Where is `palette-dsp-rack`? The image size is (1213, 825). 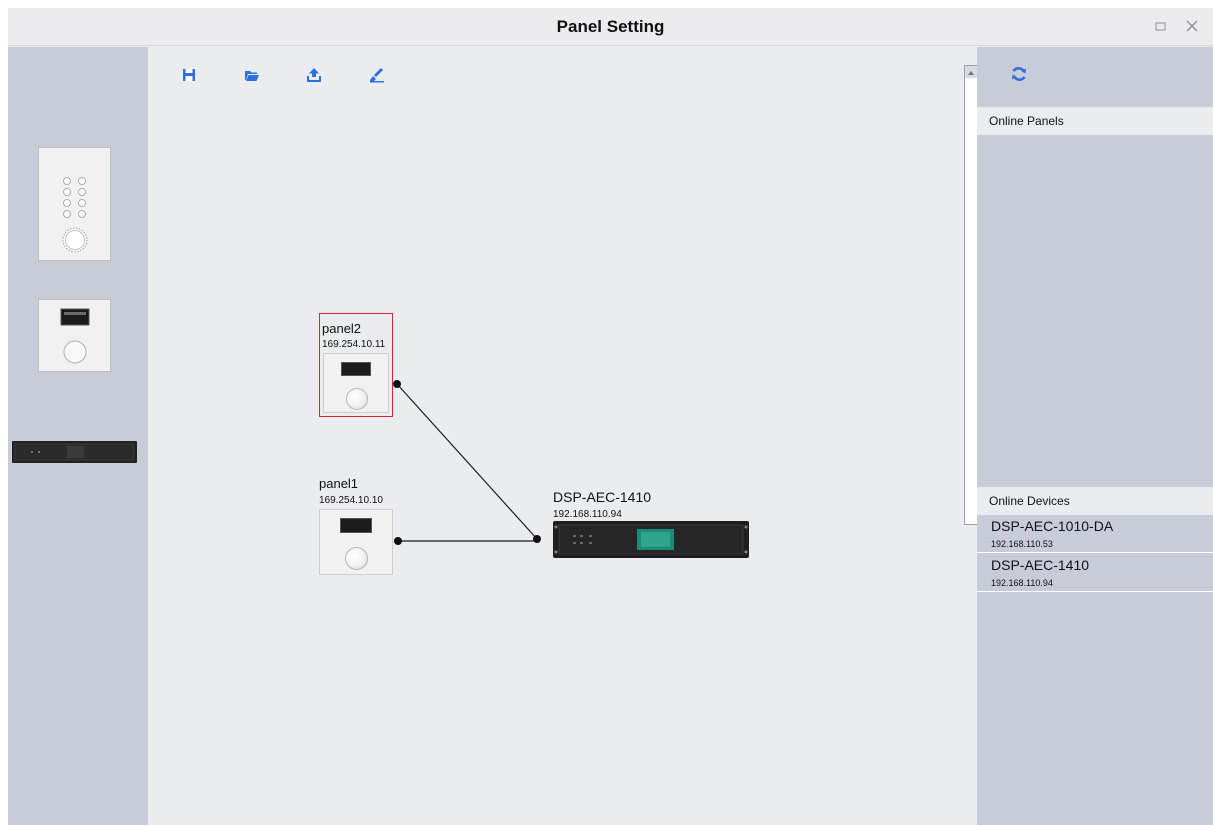
palette-dsp-rack is located at coordinates (74, 452).